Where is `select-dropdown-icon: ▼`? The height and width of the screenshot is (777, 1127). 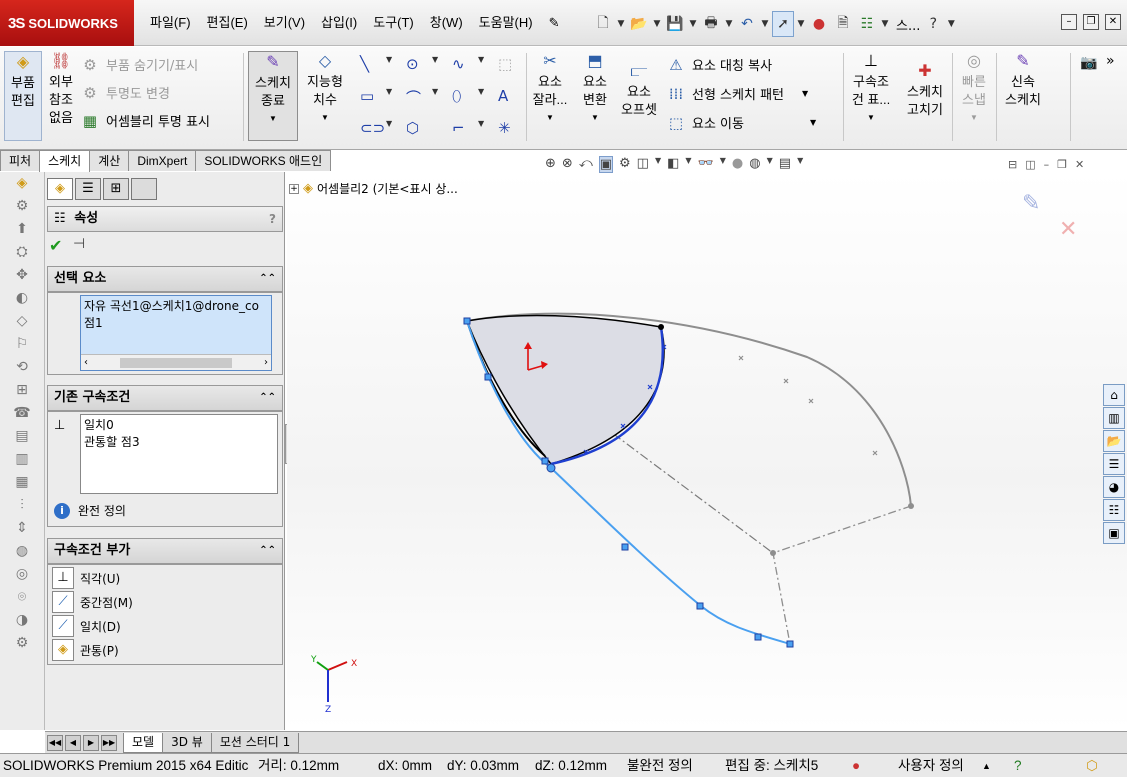 select-dropdown-icon: ▼ is located at coordinates (801, 24).